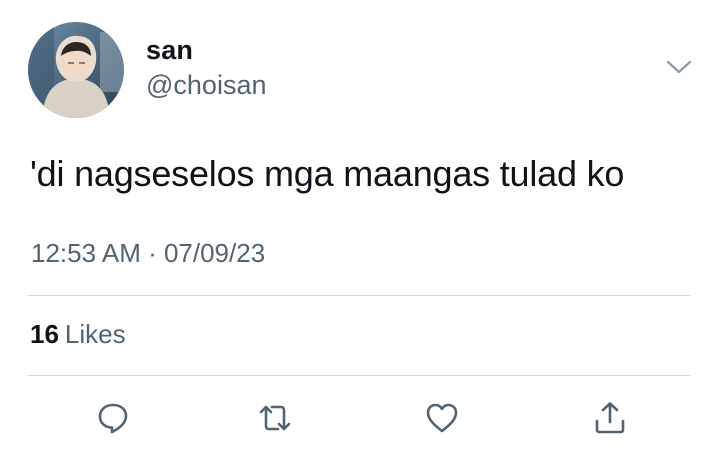 The width and height of the screenshot is (719, 476). What do you see at coordinates (327, 173) in the screenshot?
I see `tweet-text: 'di nagseselos mga maangas tulad ko` at bounding box center [327, 173].